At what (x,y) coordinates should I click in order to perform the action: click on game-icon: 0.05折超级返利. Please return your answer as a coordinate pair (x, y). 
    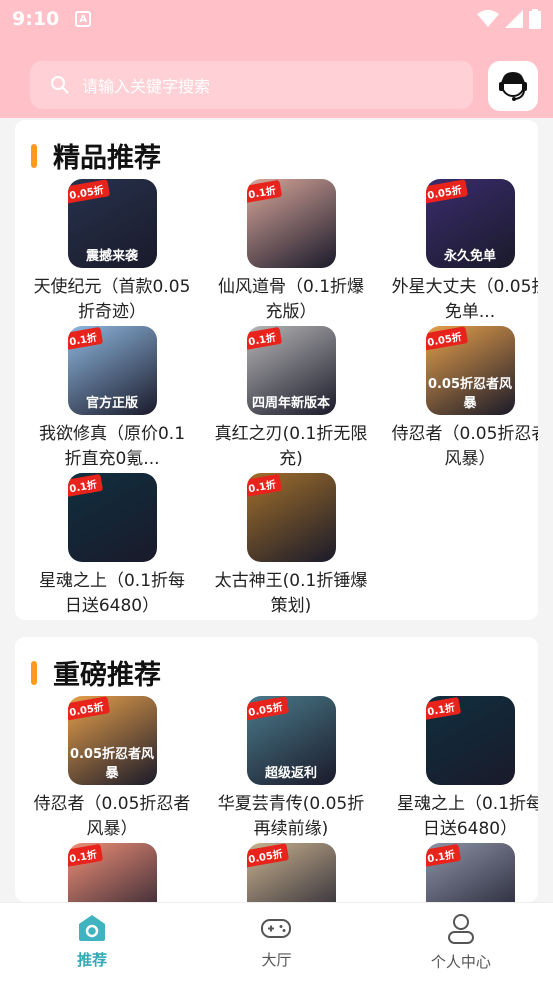
    Looking at the image, I should click on (291, 740).